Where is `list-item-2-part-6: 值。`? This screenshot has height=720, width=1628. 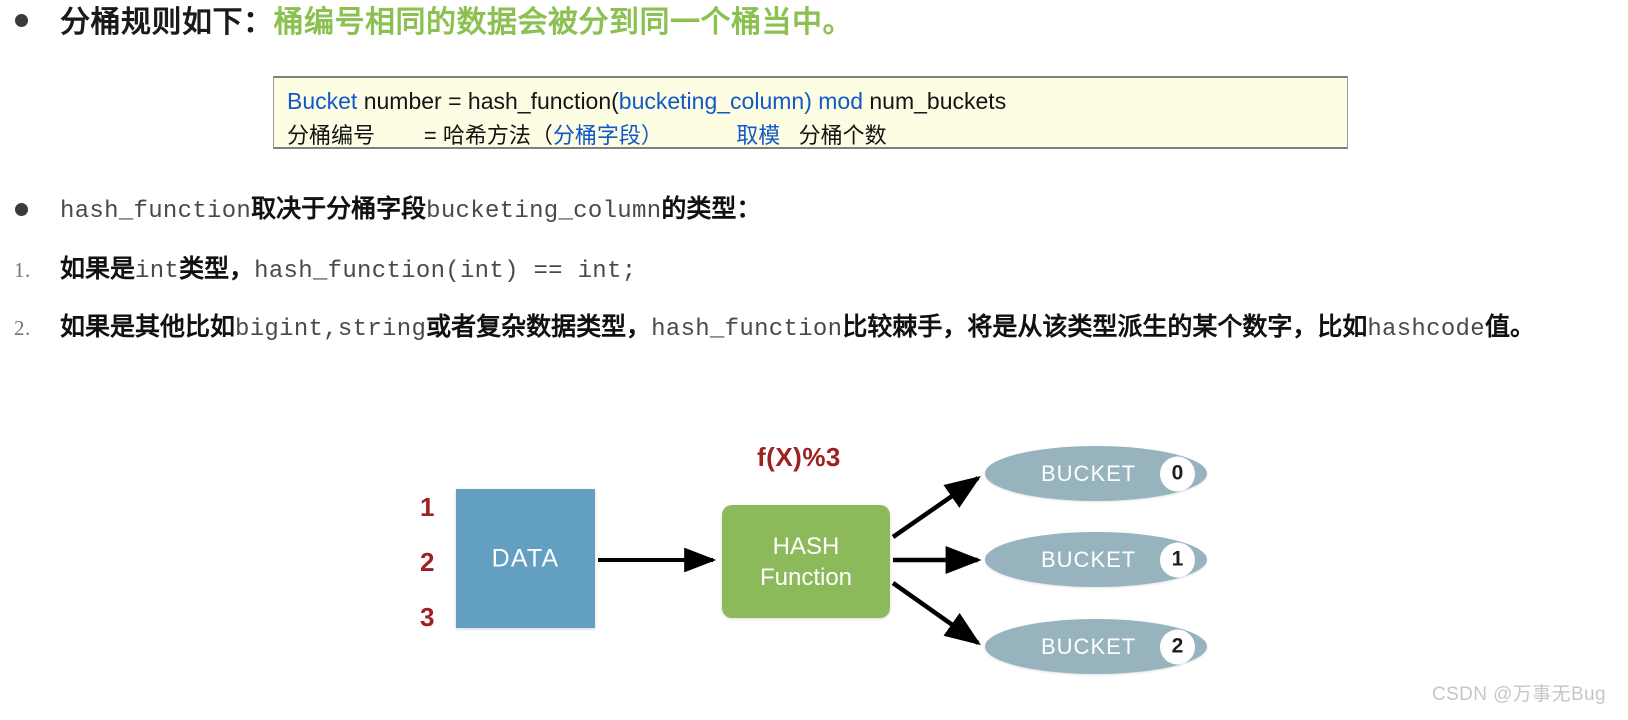 list-item-2-part-6: 值。 is located at coordinates (1509, 327).